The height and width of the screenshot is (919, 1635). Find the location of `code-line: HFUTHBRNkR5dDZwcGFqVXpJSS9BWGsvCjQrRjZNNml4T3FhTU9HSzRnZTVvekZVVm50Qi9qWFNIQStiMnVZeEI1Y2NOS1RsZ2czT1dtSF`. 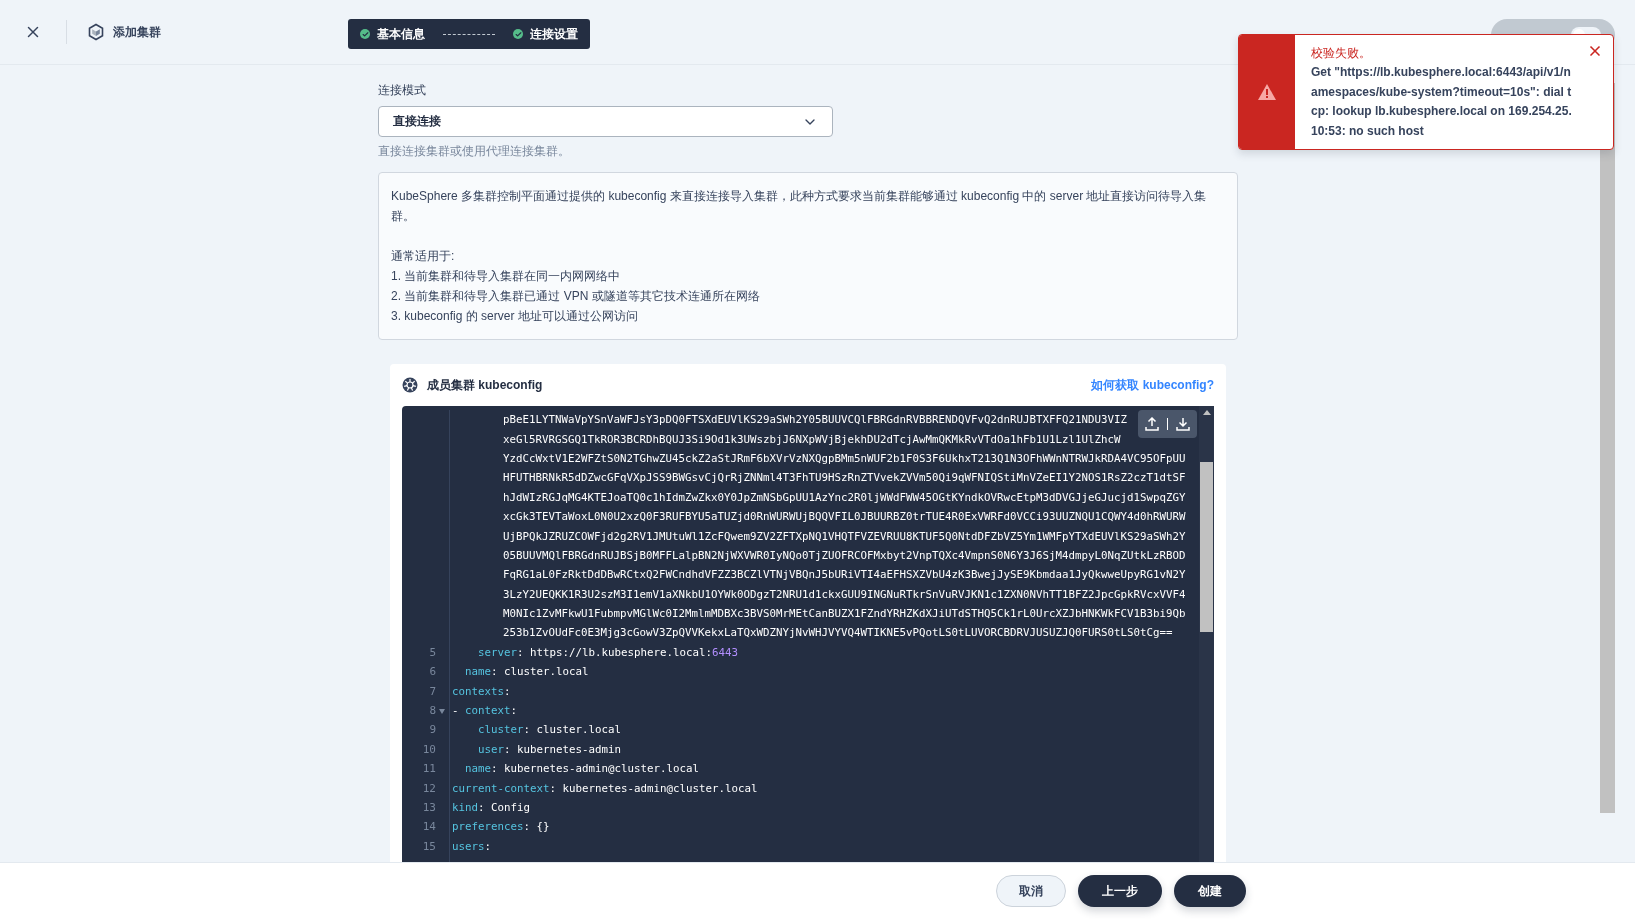

code-line: HFUTHBRNkR5dDZwcGFqVXpJSS9BWGsvCjQrRjZNNml4T3FhTU9HSzRnZTVvekZVVm50Qi9qWFNIQStiMnVZeEI1Y2NOS1RsZ2czT1dtSF is located at coordinates (844, 478).